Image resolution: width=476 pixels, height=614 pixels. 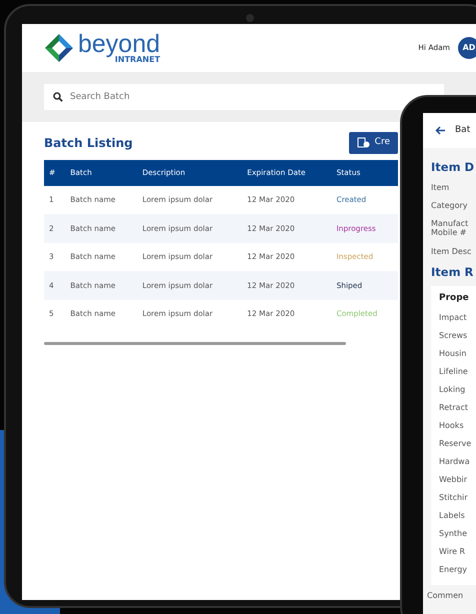 I want to click on property-label: Webbir, so click(x=453, y=480).